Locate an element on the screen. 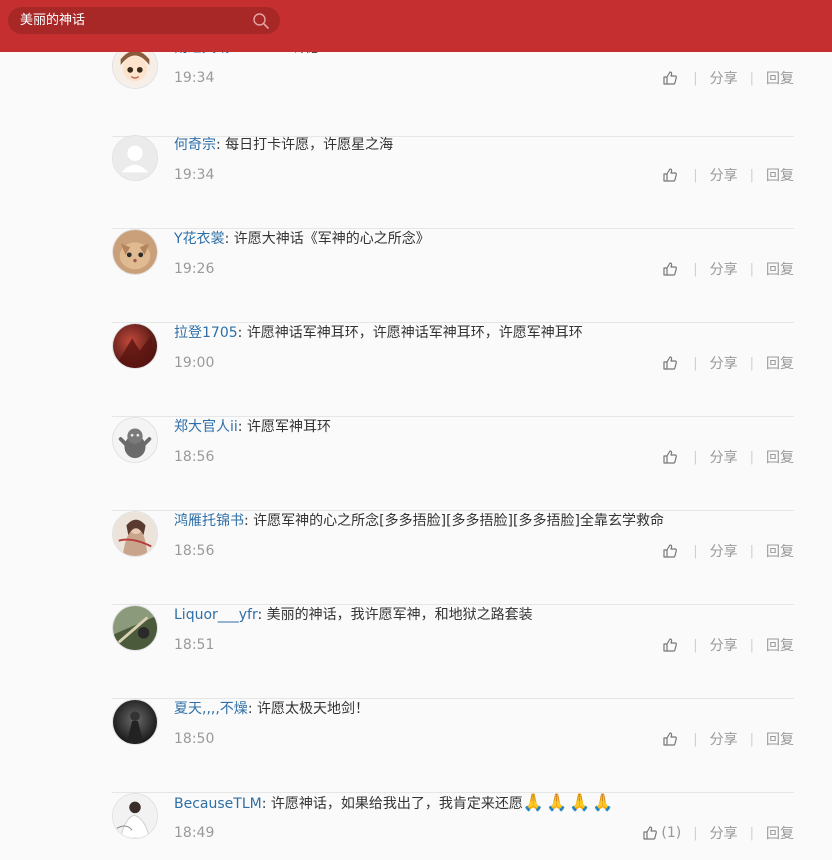 Image resolution: width=832 pixels, height=860 pixels. comment-time: 18:49 is located at coordinates (194, 833).